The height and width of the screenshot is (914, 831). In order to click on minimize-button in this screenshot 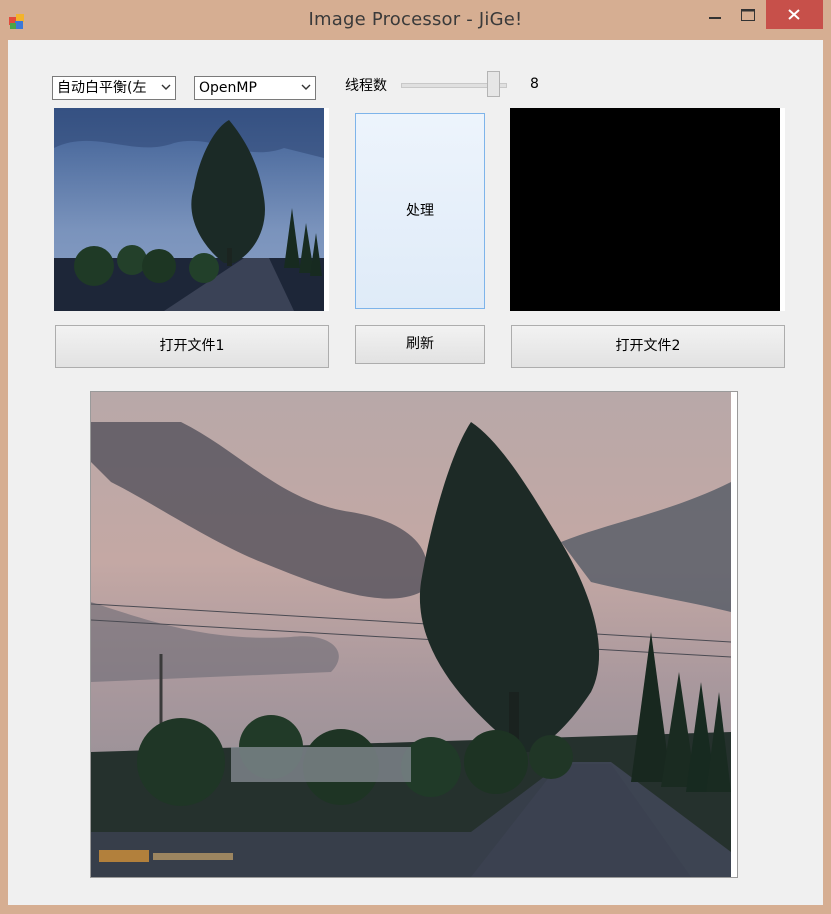, I will do `click(715, 15)`.